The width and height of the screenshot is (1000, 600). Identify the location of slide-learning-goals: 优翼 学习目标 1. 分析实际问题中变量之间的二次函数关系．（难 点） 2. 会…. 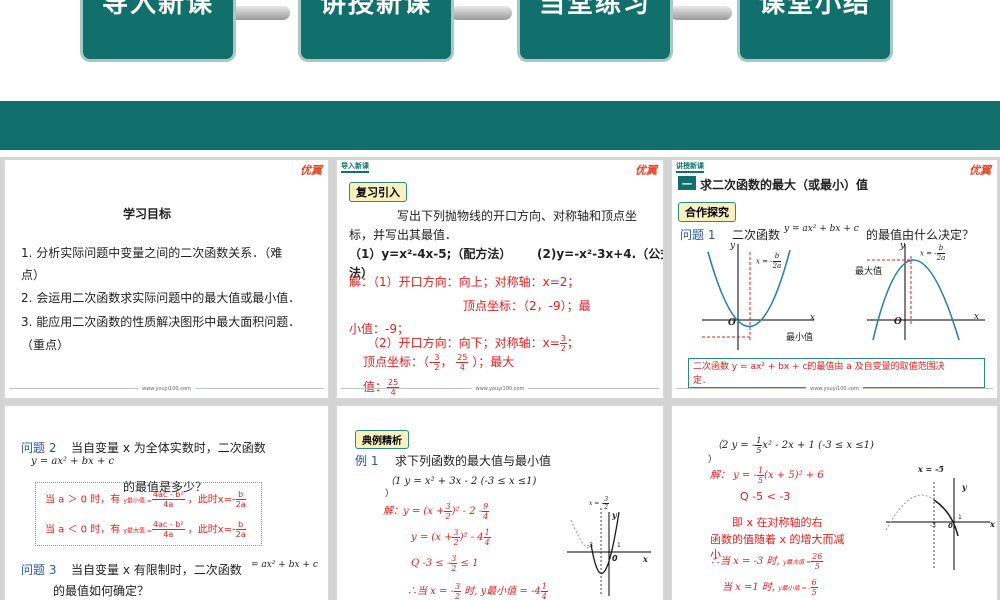
(166, 279).